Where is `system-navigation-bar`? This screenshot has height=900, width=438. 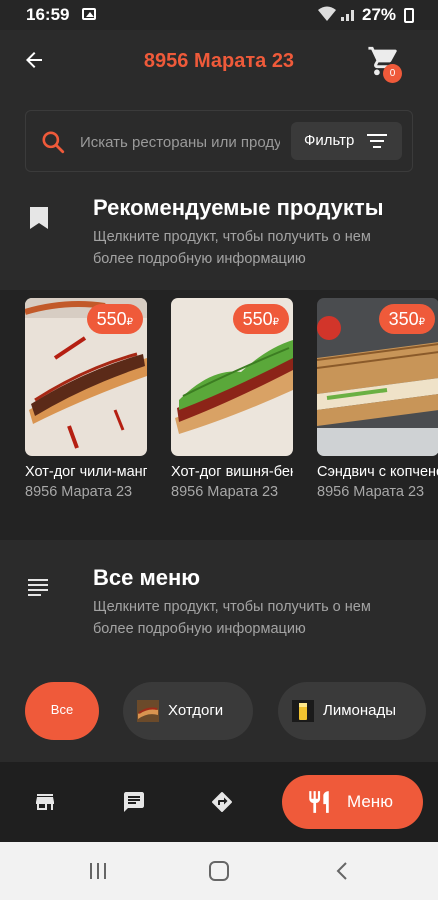
system-navigation-bar is located at coordinates (219, 871).